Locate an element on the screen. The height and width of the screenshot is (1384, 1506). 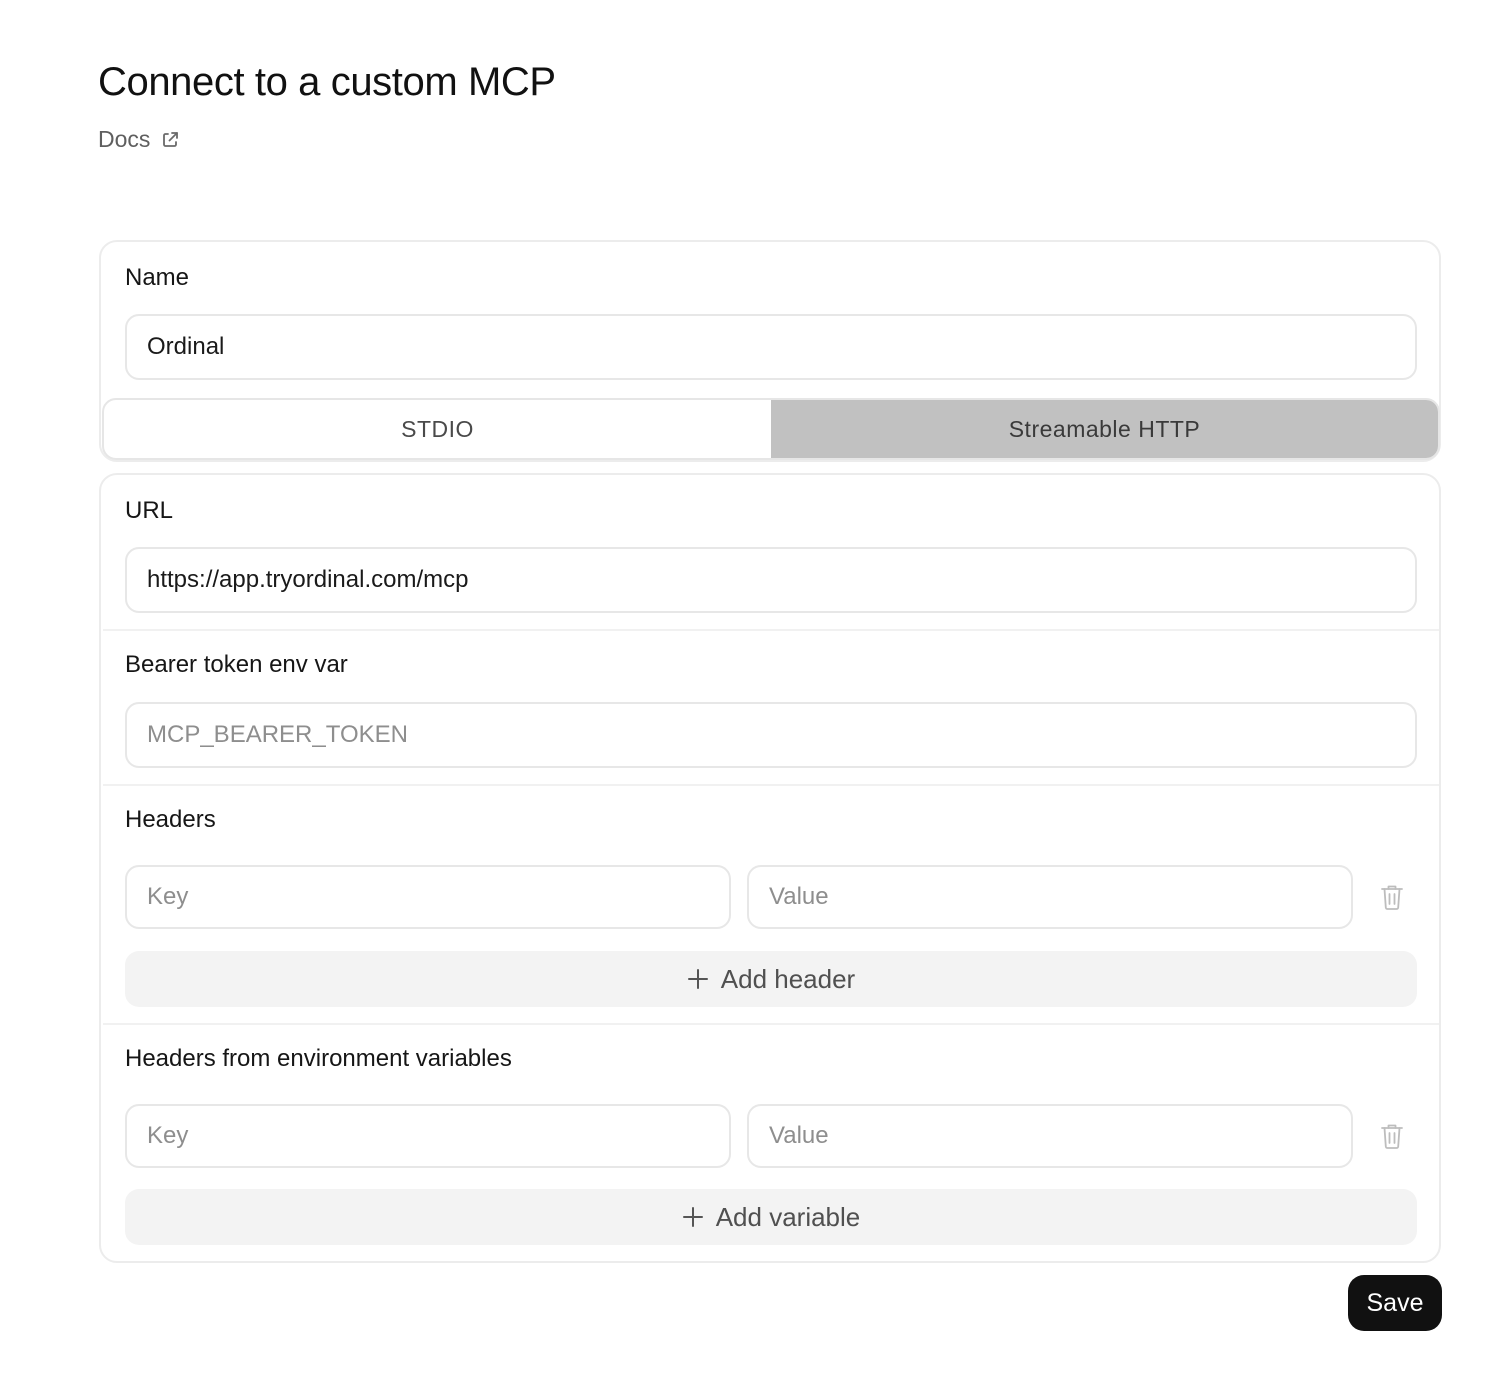
env-header-value-input is located at coordinates (1050, 1136).